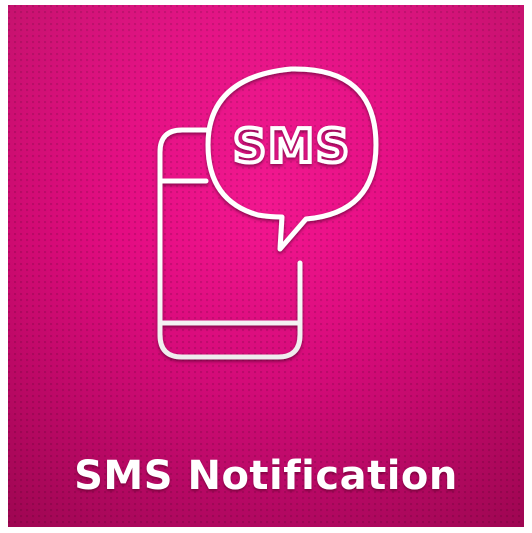 The image size is (532, 533). Describe the element at coordinates (292, 146) in the screenshot. I see `bubble-text: SMS` at that location.